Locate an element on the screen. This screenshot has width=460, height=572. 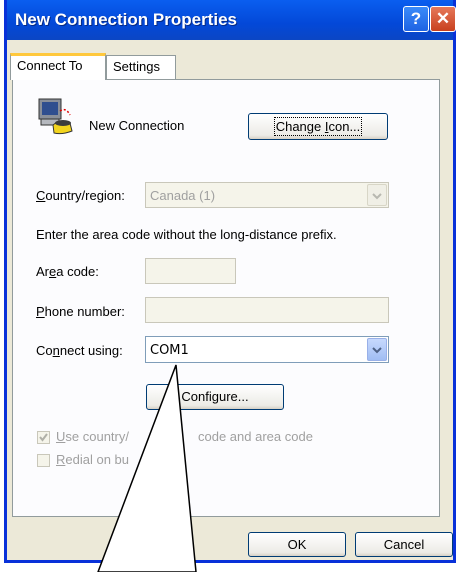
tab-connect-to: Connect To is located at coordinates (58, 66).